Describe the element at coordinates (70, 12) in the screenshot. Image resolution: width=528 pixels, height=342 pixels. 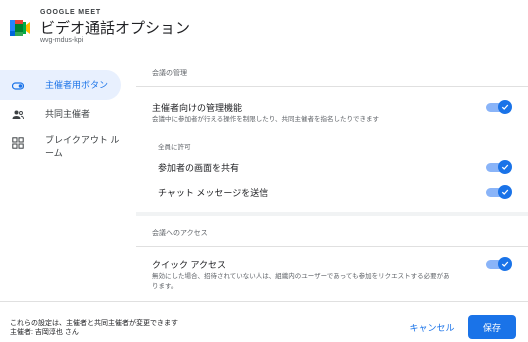
I see `app-brand: GOOGLE MEET` at that location.